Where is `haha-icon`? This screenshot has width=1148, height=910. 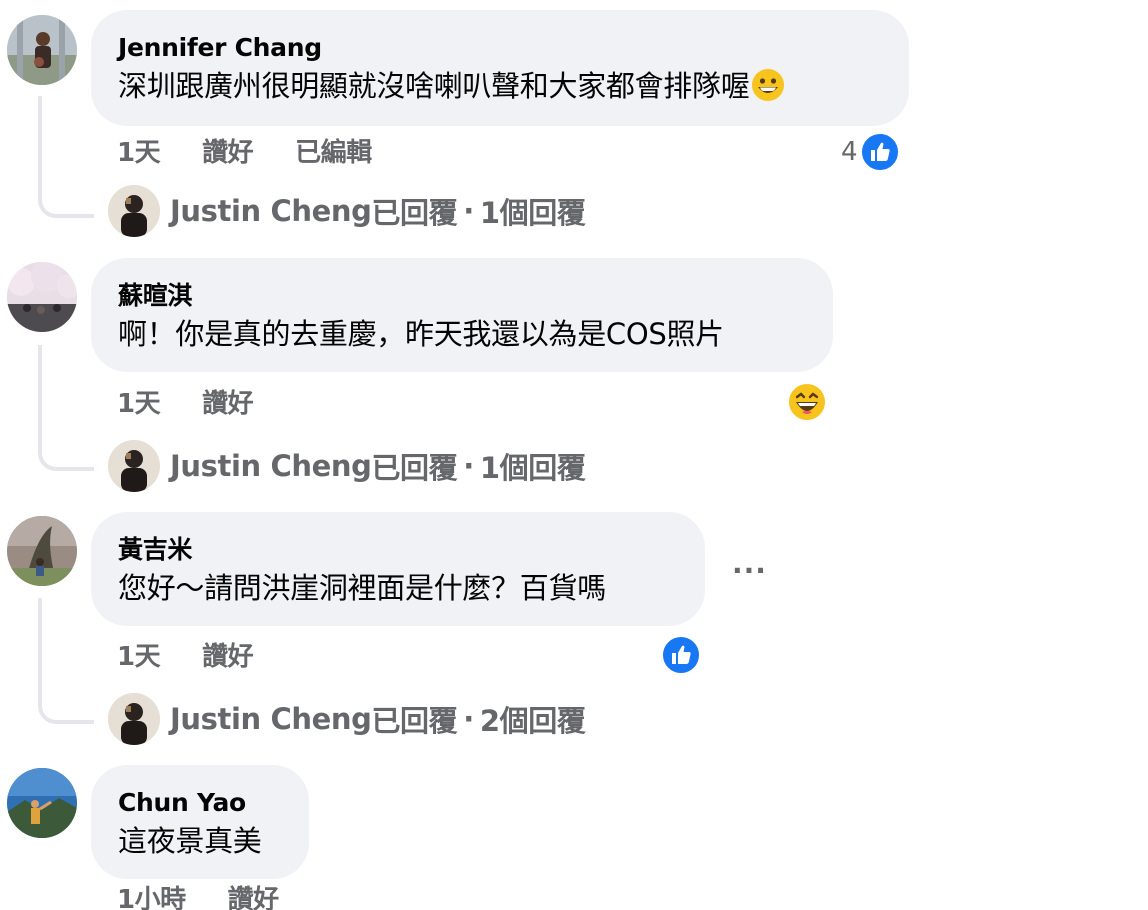 haha-icon is located at coordinates (807, 402).